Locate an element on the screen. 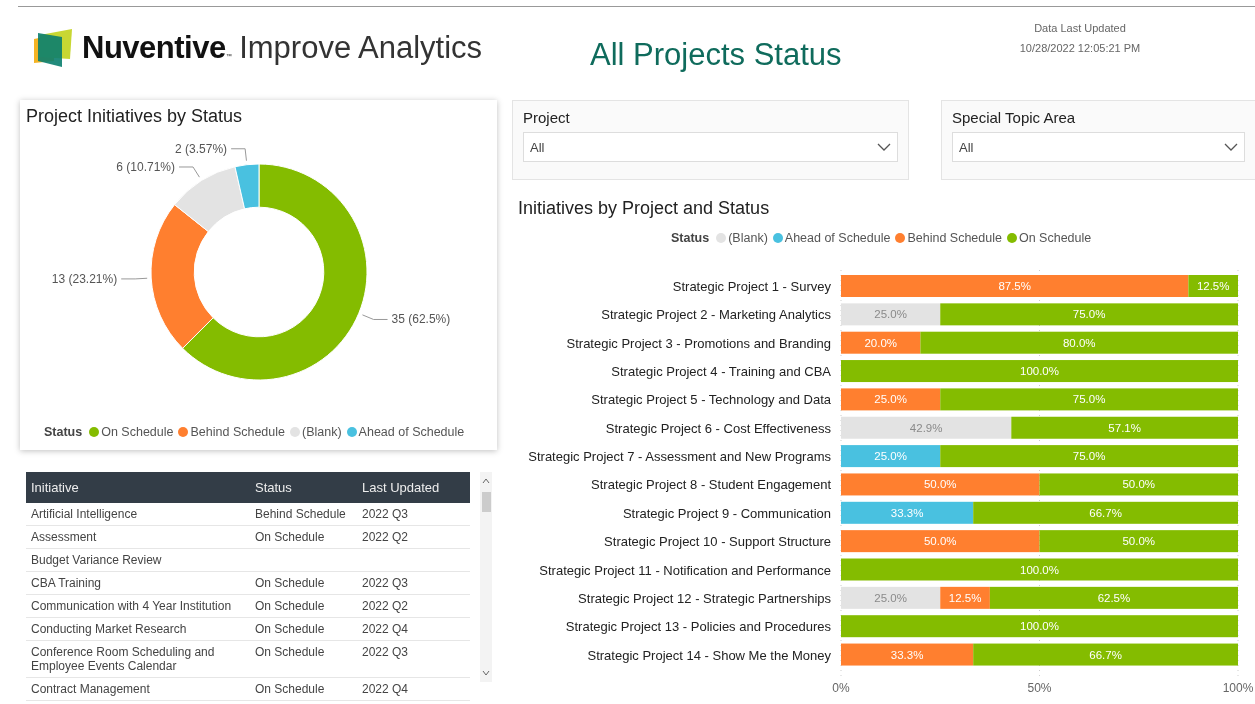 This screenshot has height=704, width=1255. product-name: Improve Analytics is located at coordinates (361, 48).